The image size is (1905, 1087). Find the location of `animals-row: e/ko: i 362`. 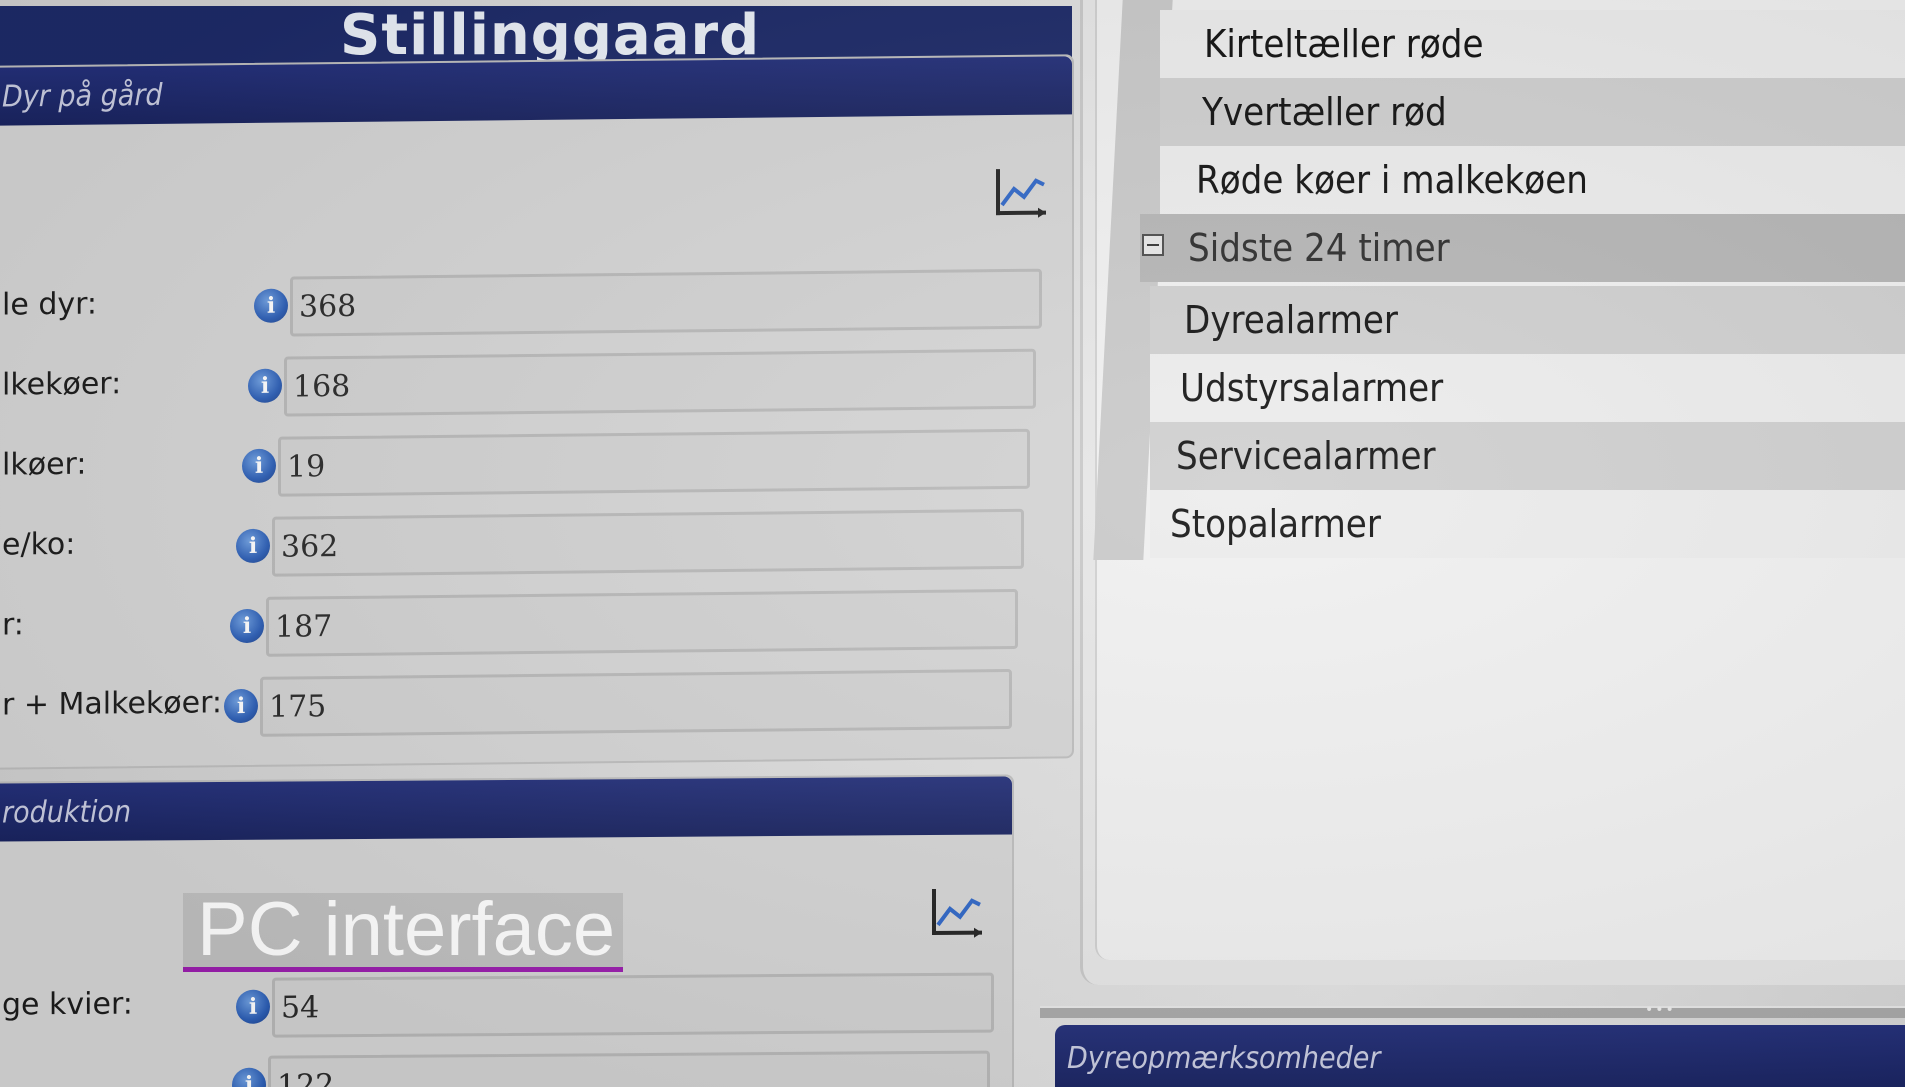

animals-row: e/ko: i 362 is located at coordinates (526, 544).